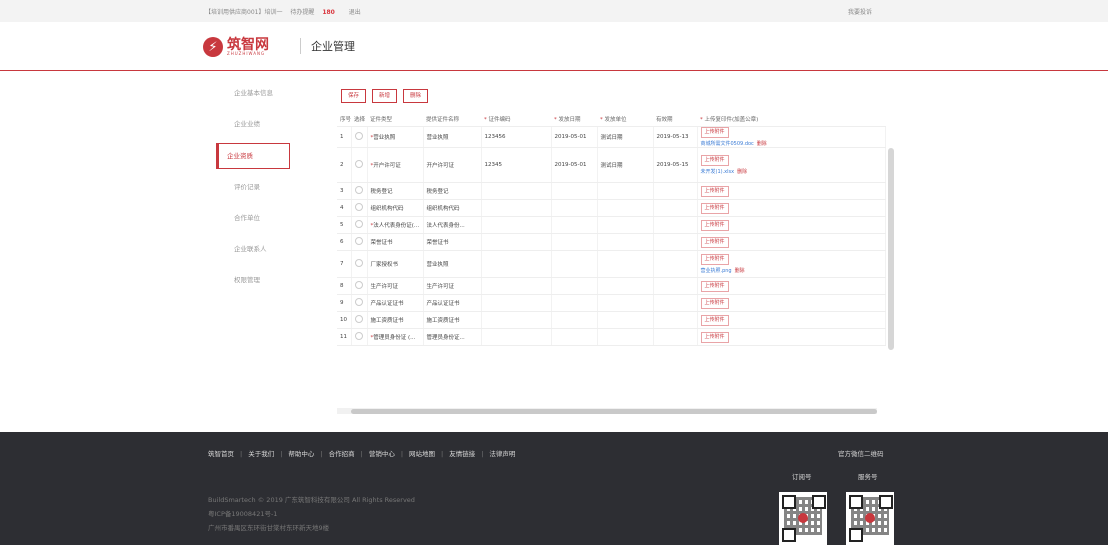 The width and height of the screenshot is (1108, 545). Describe the element at coordinates (315, 12) in the screenshot. I see `pending-reminder: 待办提醒 180` at that location.